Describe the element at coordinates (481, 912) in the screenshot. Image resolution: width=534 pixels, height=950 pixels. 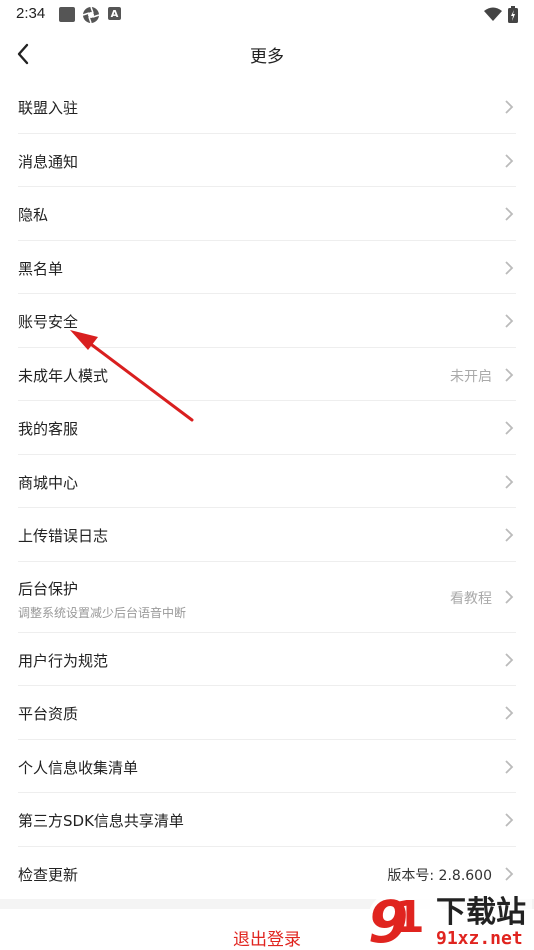
I see `watermark-main-text: 下载站` at that location.